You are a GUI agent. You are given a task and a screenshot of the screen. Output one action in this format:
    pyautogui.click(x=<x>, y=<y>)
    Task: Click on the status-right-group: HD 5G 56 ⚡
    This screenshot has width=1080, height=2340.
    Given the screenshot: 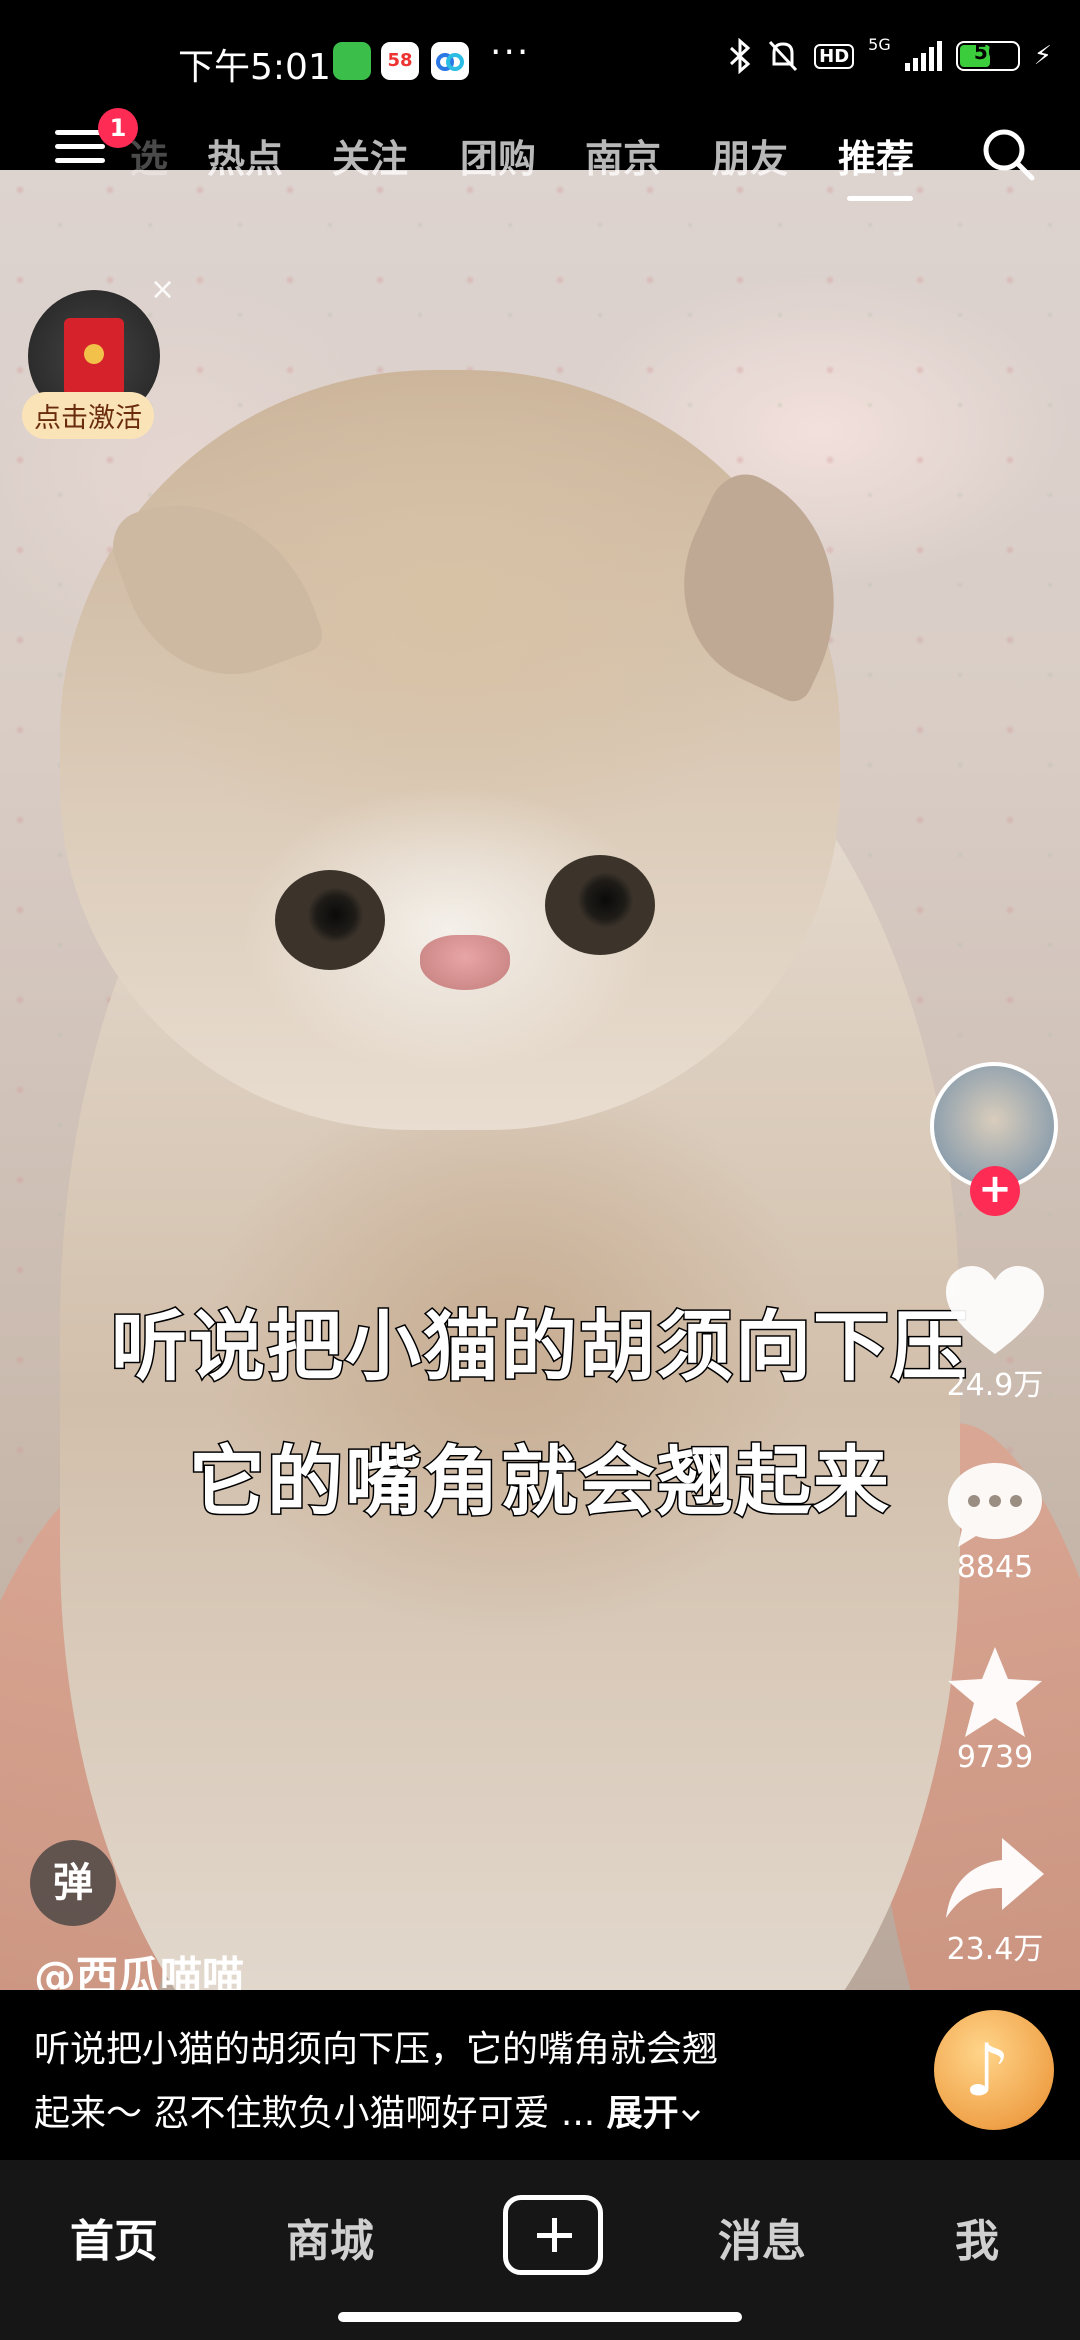 What is the action you would take?
    pyautogui.click(x=890, y=54)
    